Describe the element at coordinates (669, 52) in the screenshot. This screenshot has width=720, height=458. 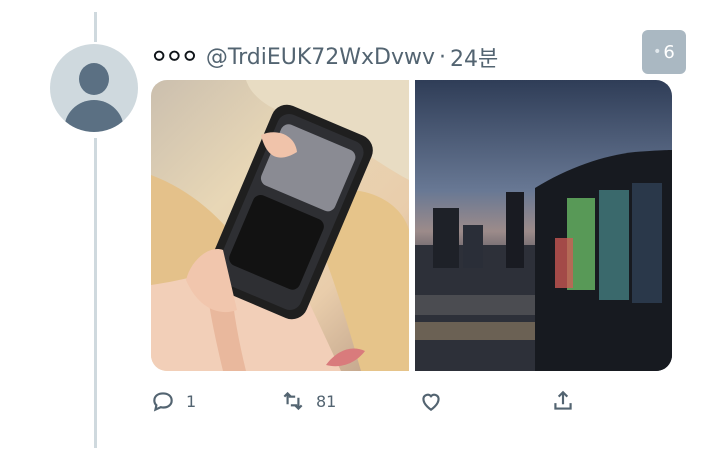
I see `media-count: 6` at that location.